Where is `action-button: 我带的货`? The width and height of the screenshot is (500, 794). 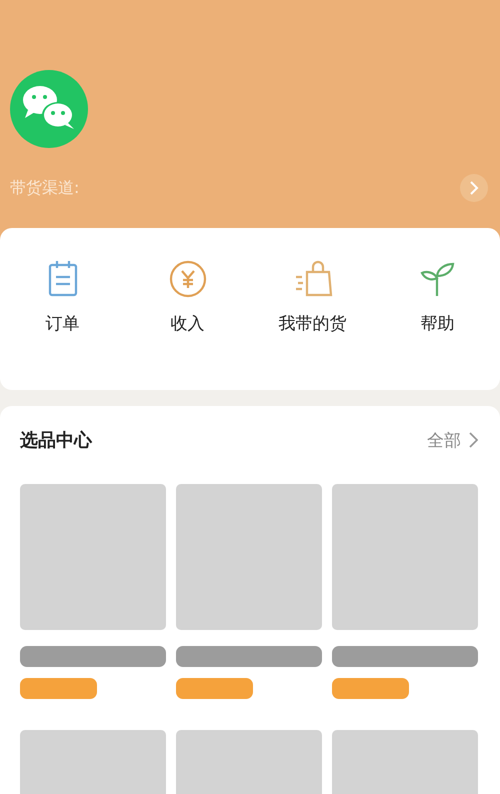 action-button: 我带的货 is located at coordinates (312, 300).